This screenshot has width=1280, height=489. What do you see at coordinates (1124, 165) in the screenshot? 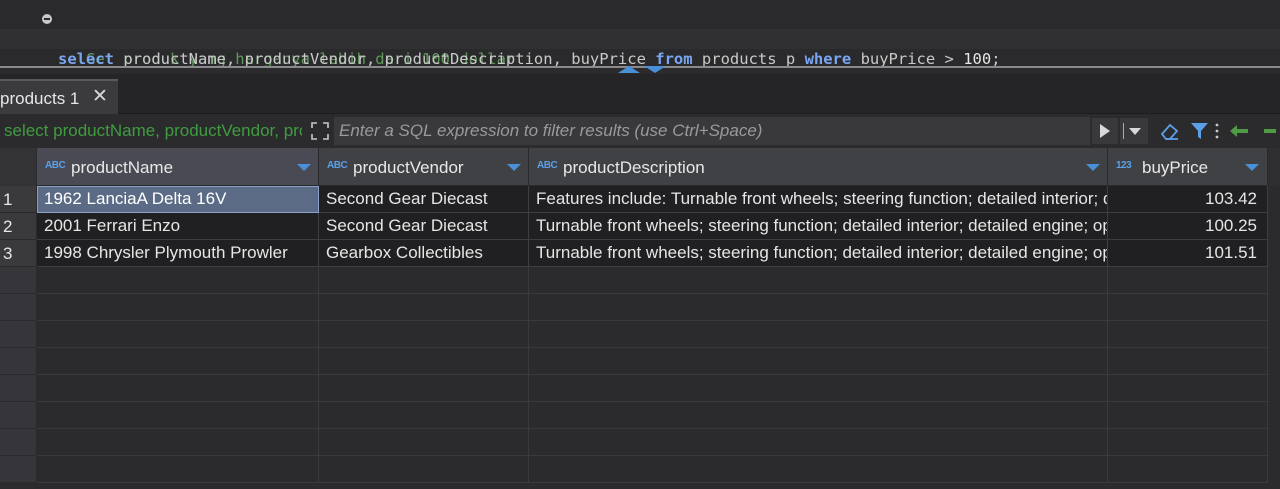
I see `numeric-type-icon: 123` at bounding box center [1124, 165].